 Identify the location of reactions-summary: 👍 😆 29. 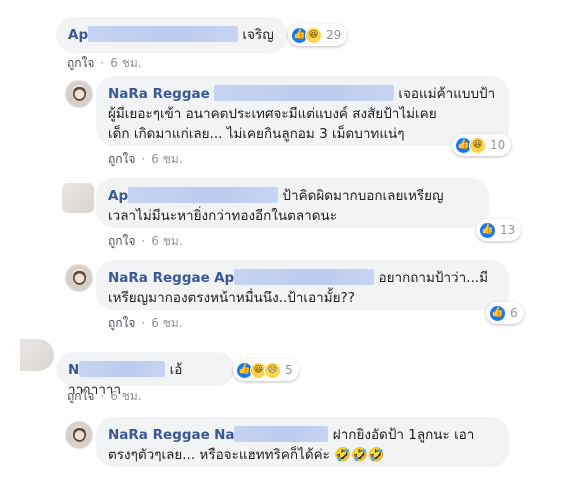
(318, 35).